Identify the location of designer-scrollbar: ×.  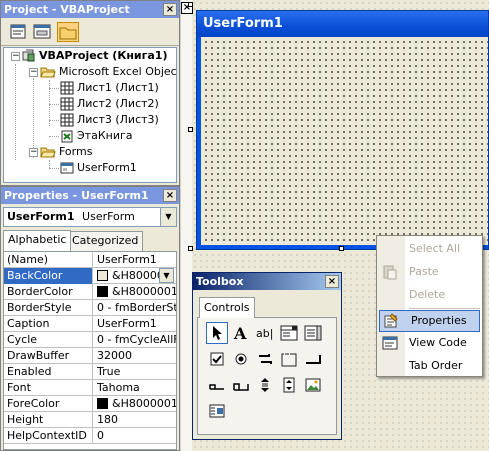
(186, 225).